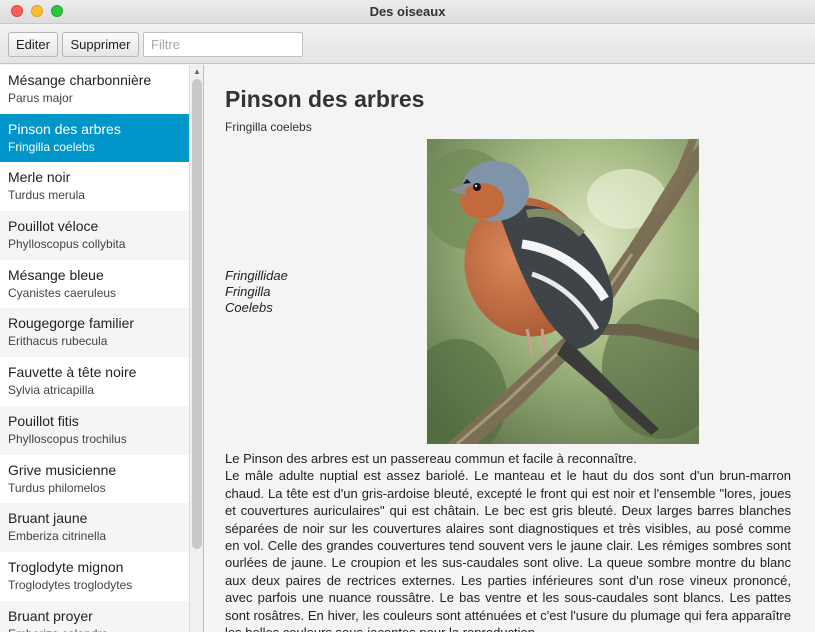  Describe the element at coordinates (94, 235) in the screenshot. I see `list-item: Pouillot véloce Phylloscopus collybita` at that location.